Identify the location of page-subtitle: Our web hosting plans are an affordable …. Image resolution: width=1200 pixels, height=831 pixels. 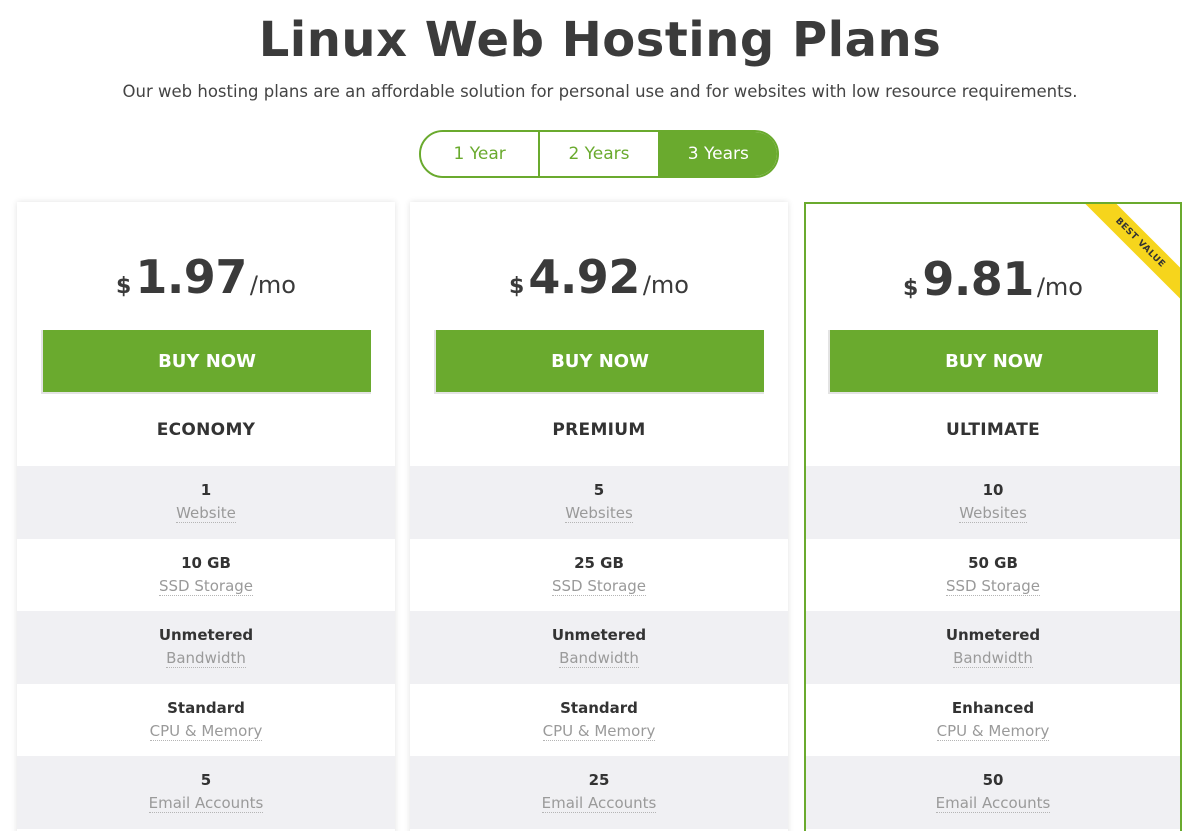
(600, 91).